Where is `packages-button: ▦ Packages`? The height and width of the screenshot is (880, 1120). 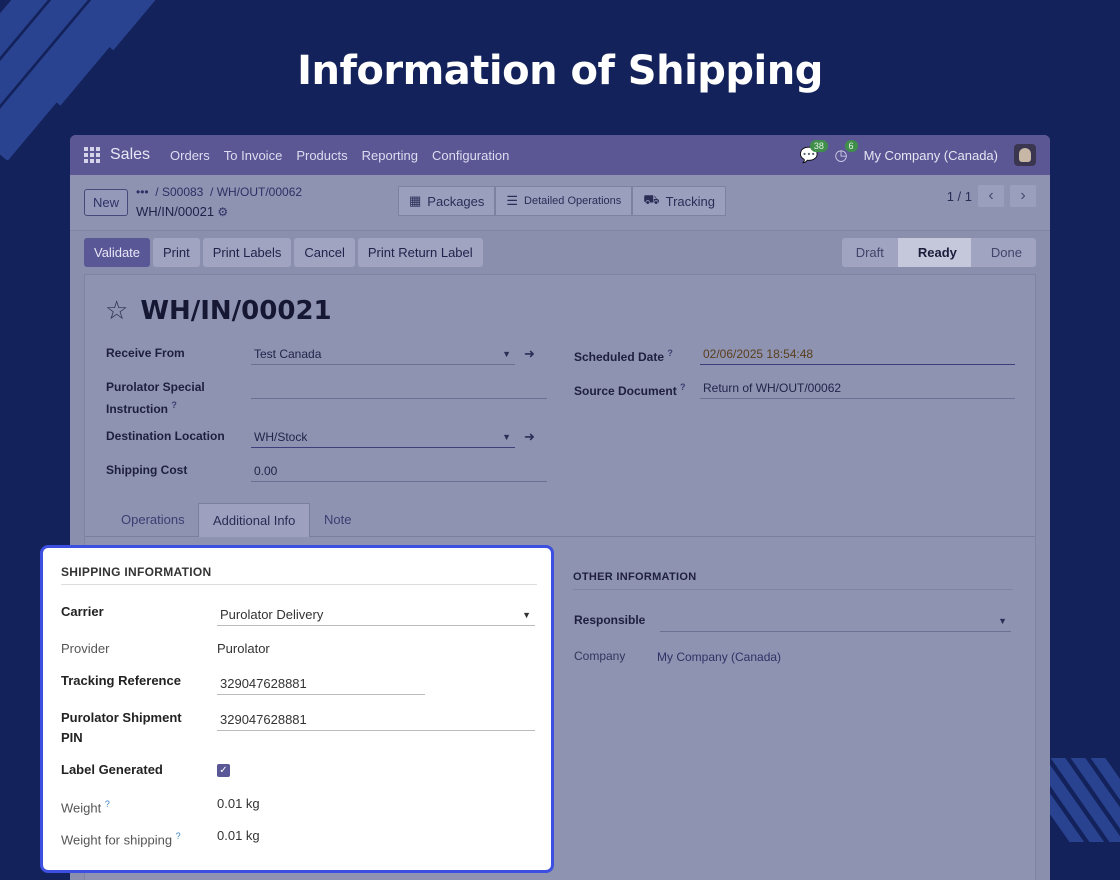
packages-button: ▦ Packages is located at coordinates (447, 201).